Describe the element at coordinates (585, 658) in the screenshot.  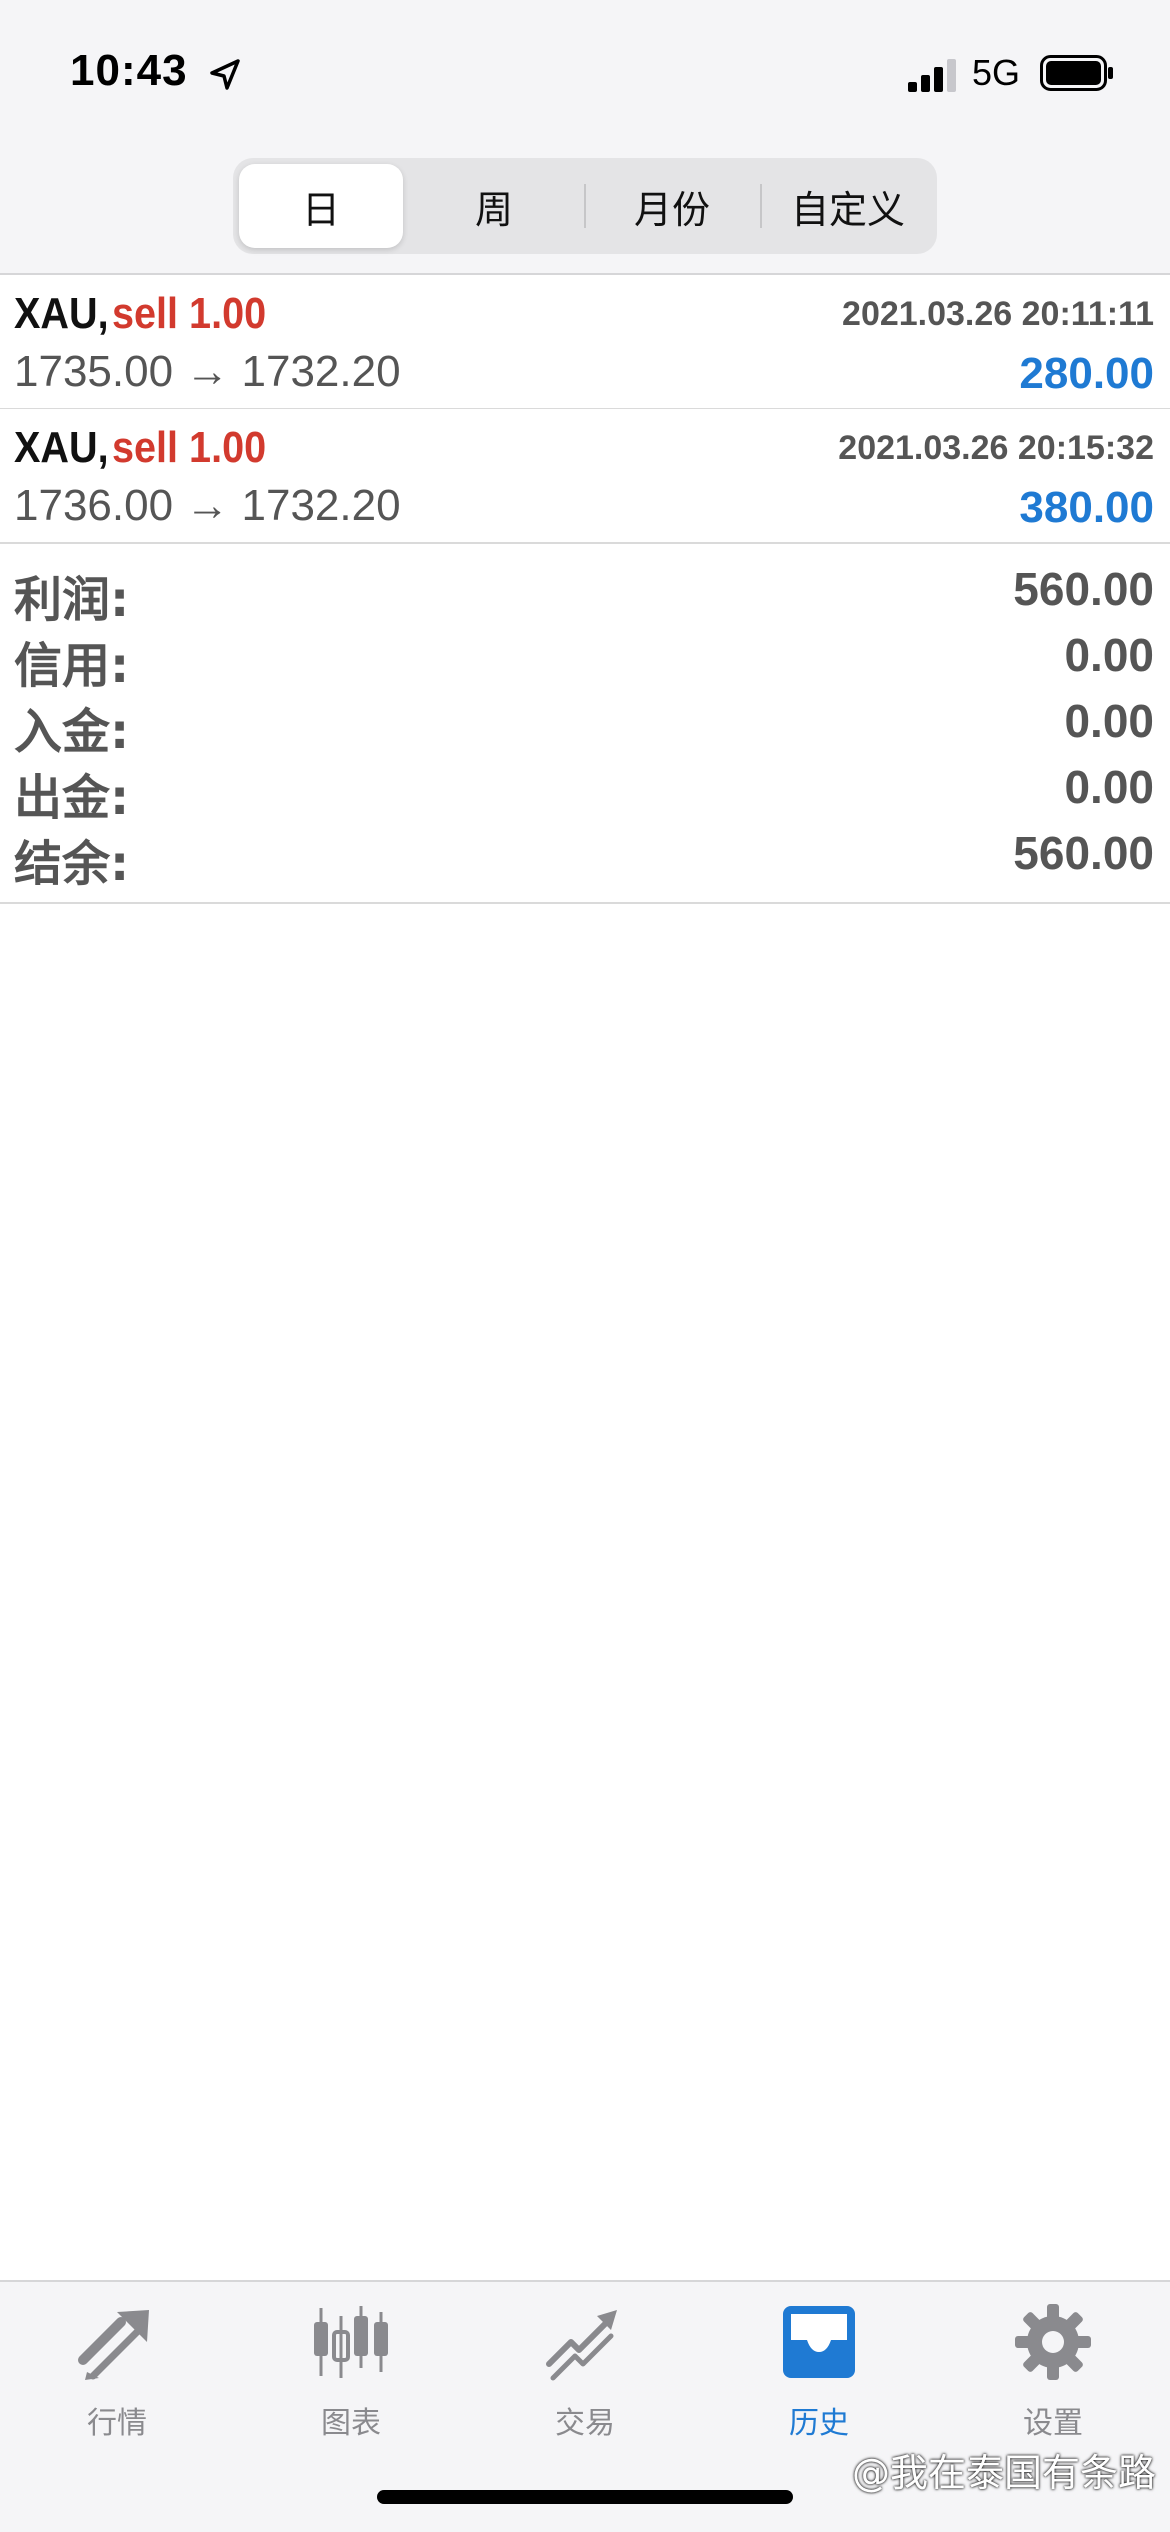
I see `summary-credit-row: 信用: 0.00` at that location.